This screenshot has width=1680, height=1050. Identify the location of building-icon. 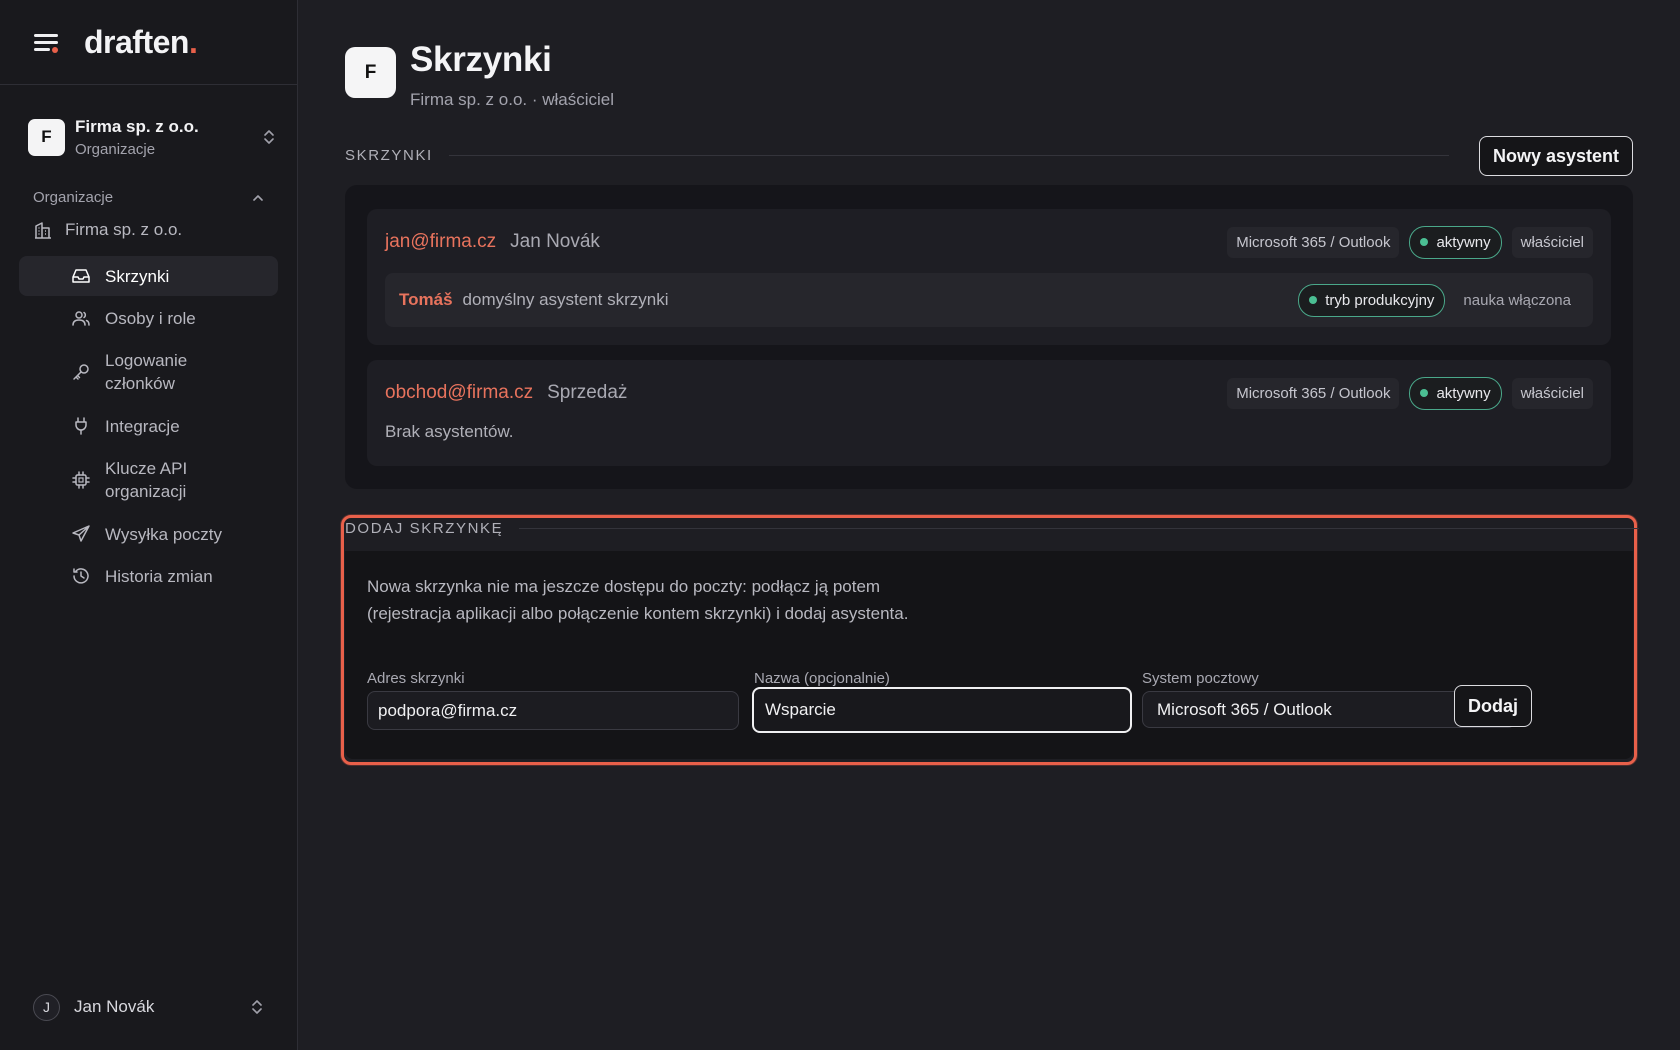
(43, 230).